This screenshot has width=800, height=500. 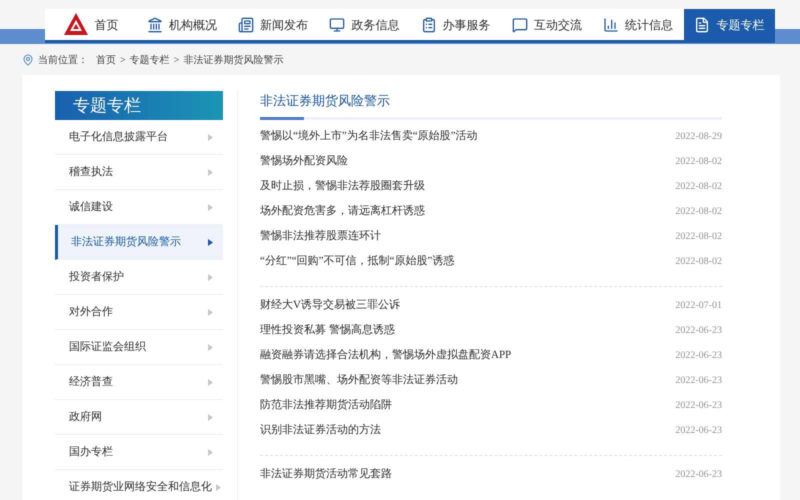 I want to click on article-link: 警惕以“境外上市”为名非法售卖“原始股”活动, so click(x=369, y=136).